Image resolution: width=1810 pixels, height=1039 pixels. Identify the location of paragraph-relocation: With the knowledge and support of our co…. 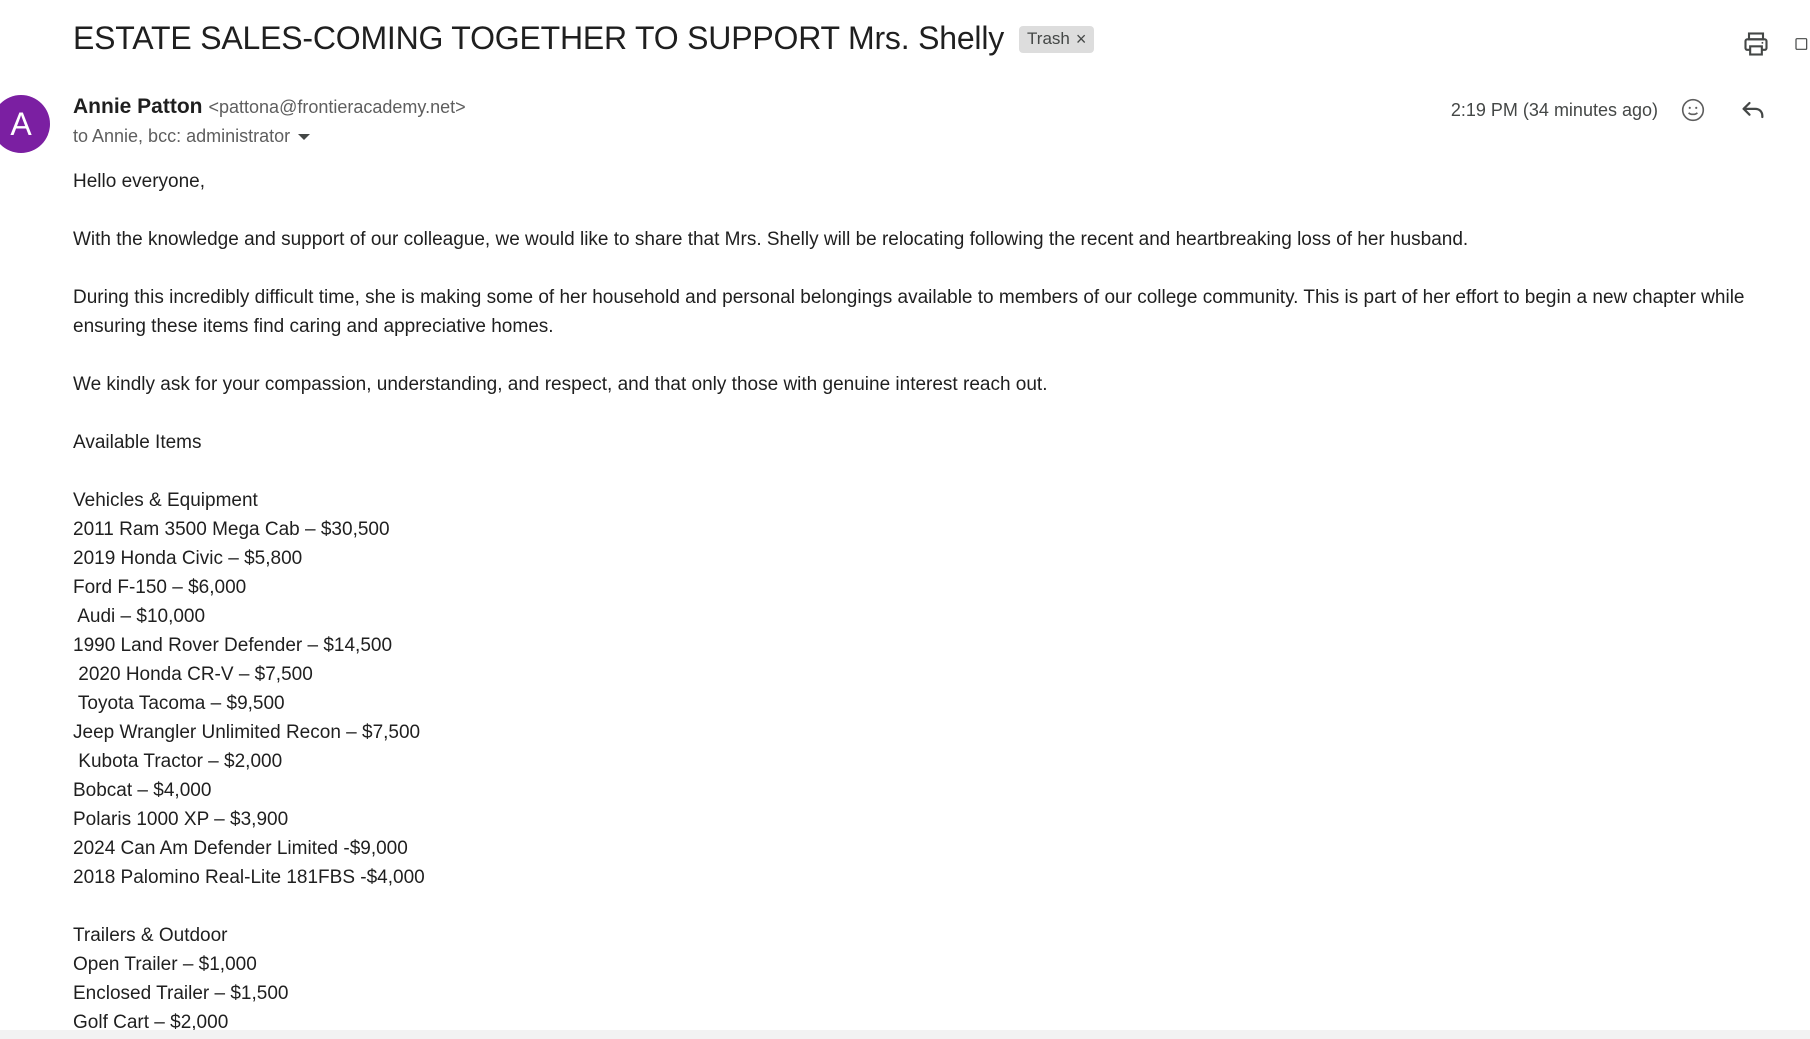
(771, 239).